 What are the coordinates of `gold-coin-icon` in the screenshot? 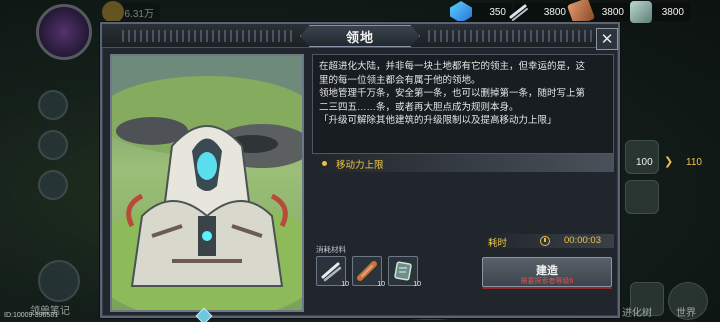 It's located at (113, 12).